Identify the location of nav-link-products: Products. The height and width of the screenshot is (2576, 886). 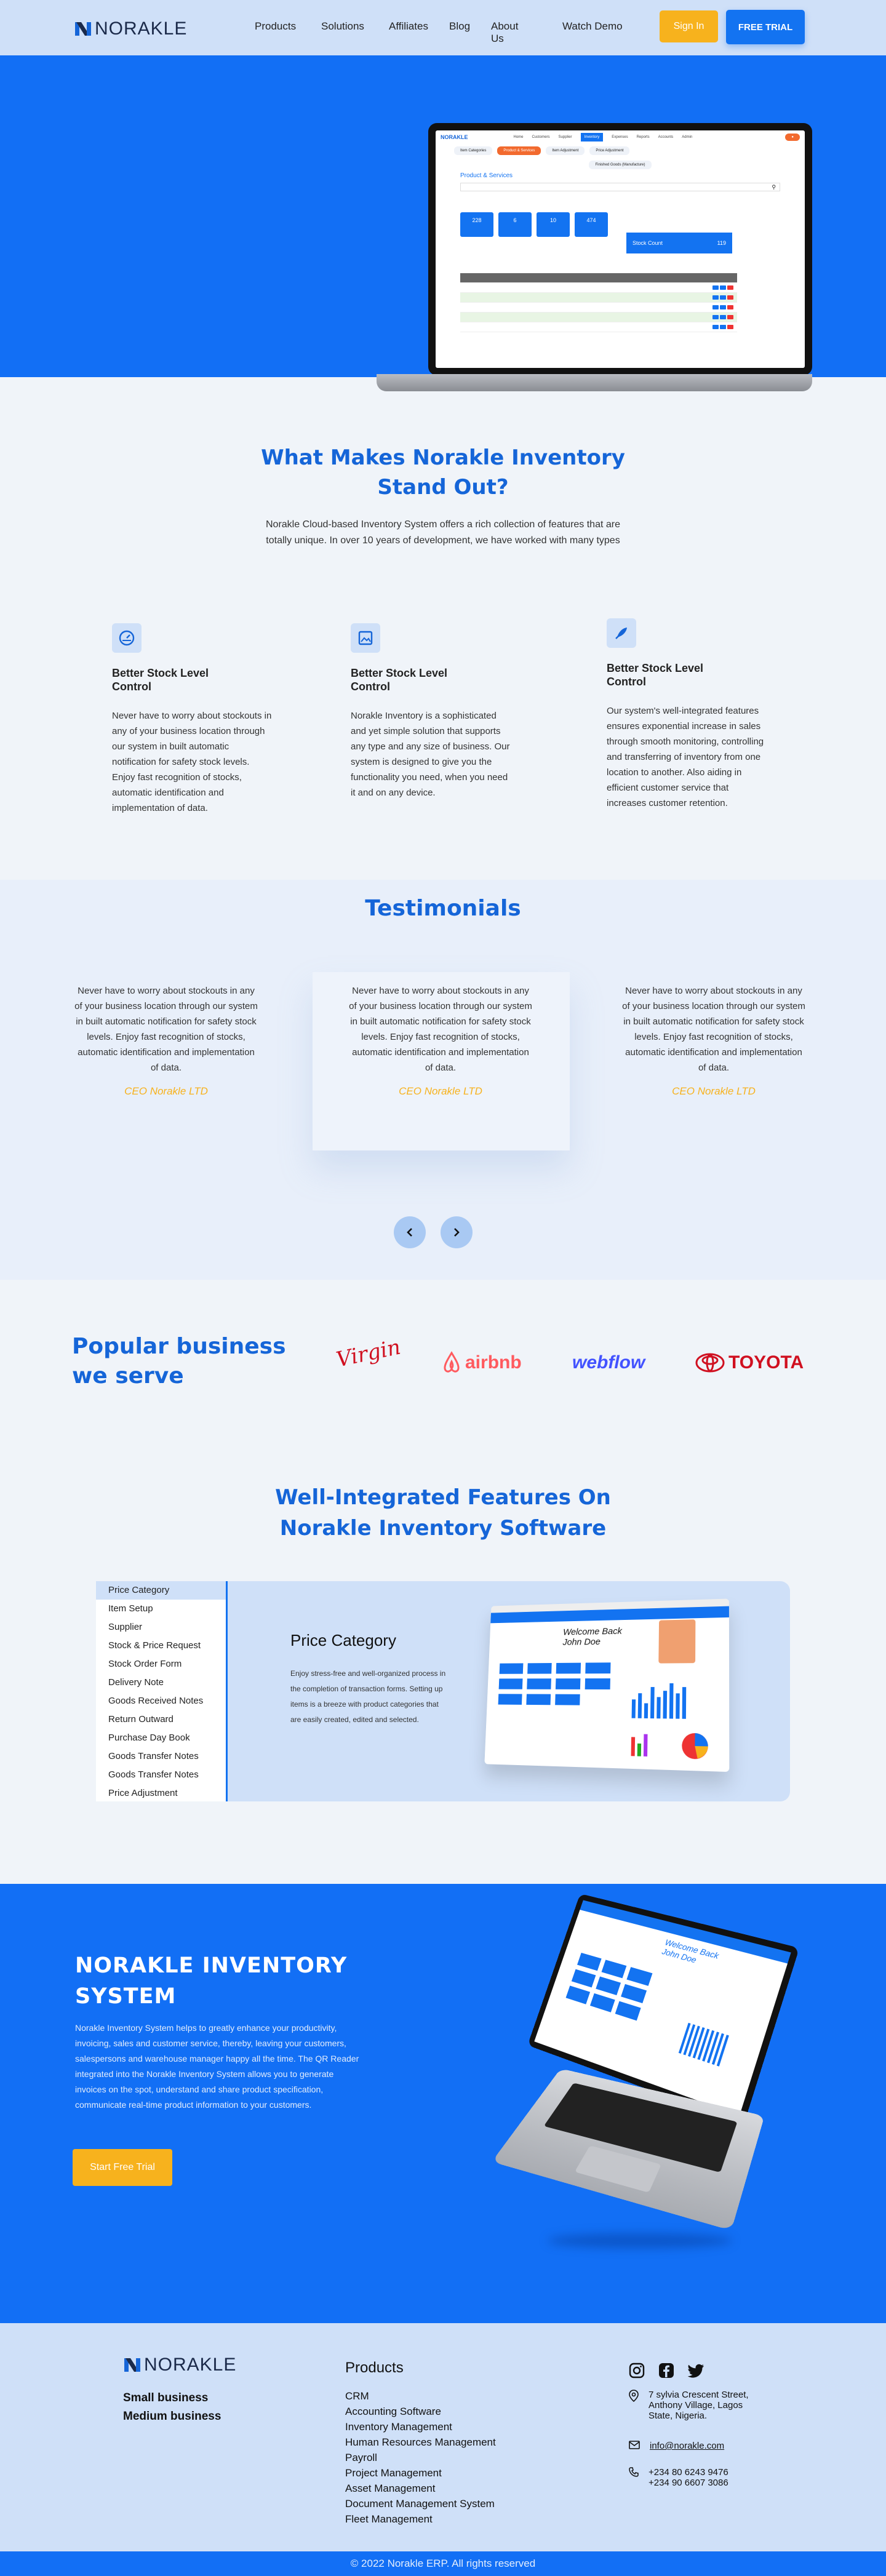
(275, 26).